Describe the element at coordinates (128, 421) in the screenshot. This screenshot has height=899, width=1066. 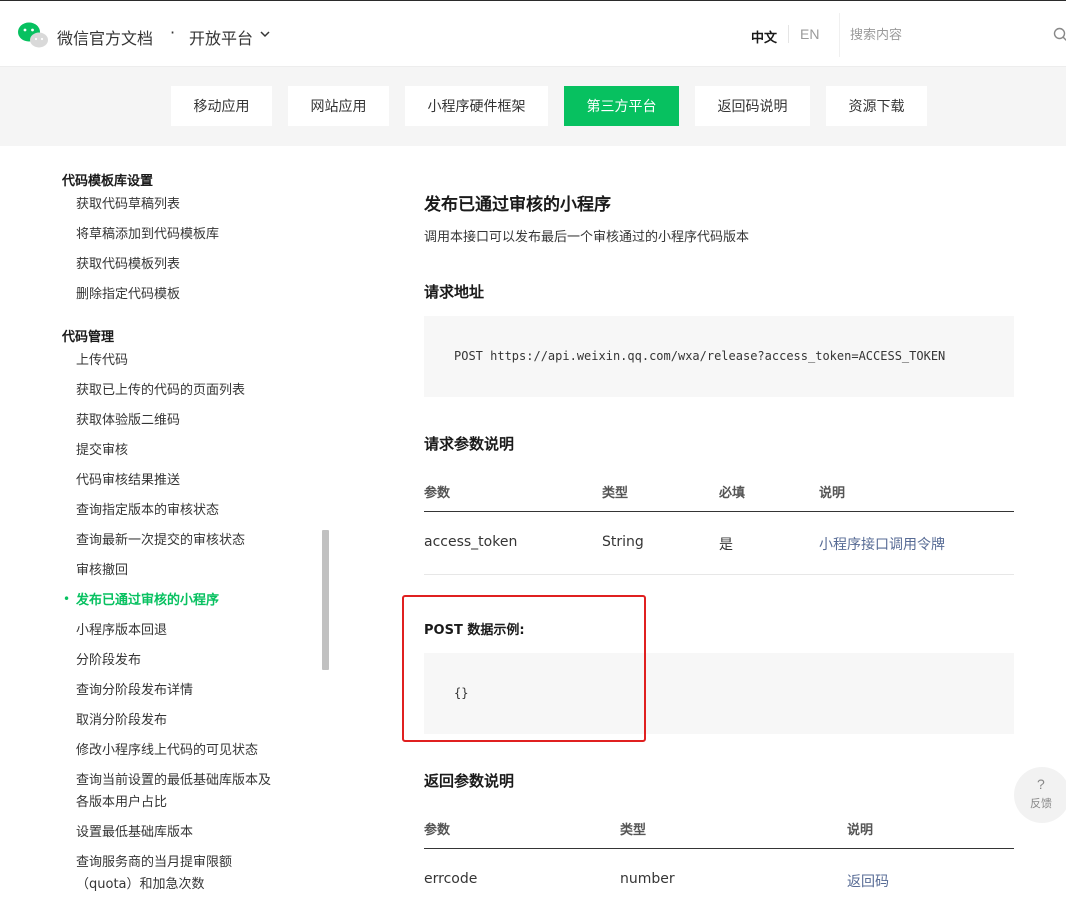
I see `sidebar-item: 获取体验版二维码` at that location.